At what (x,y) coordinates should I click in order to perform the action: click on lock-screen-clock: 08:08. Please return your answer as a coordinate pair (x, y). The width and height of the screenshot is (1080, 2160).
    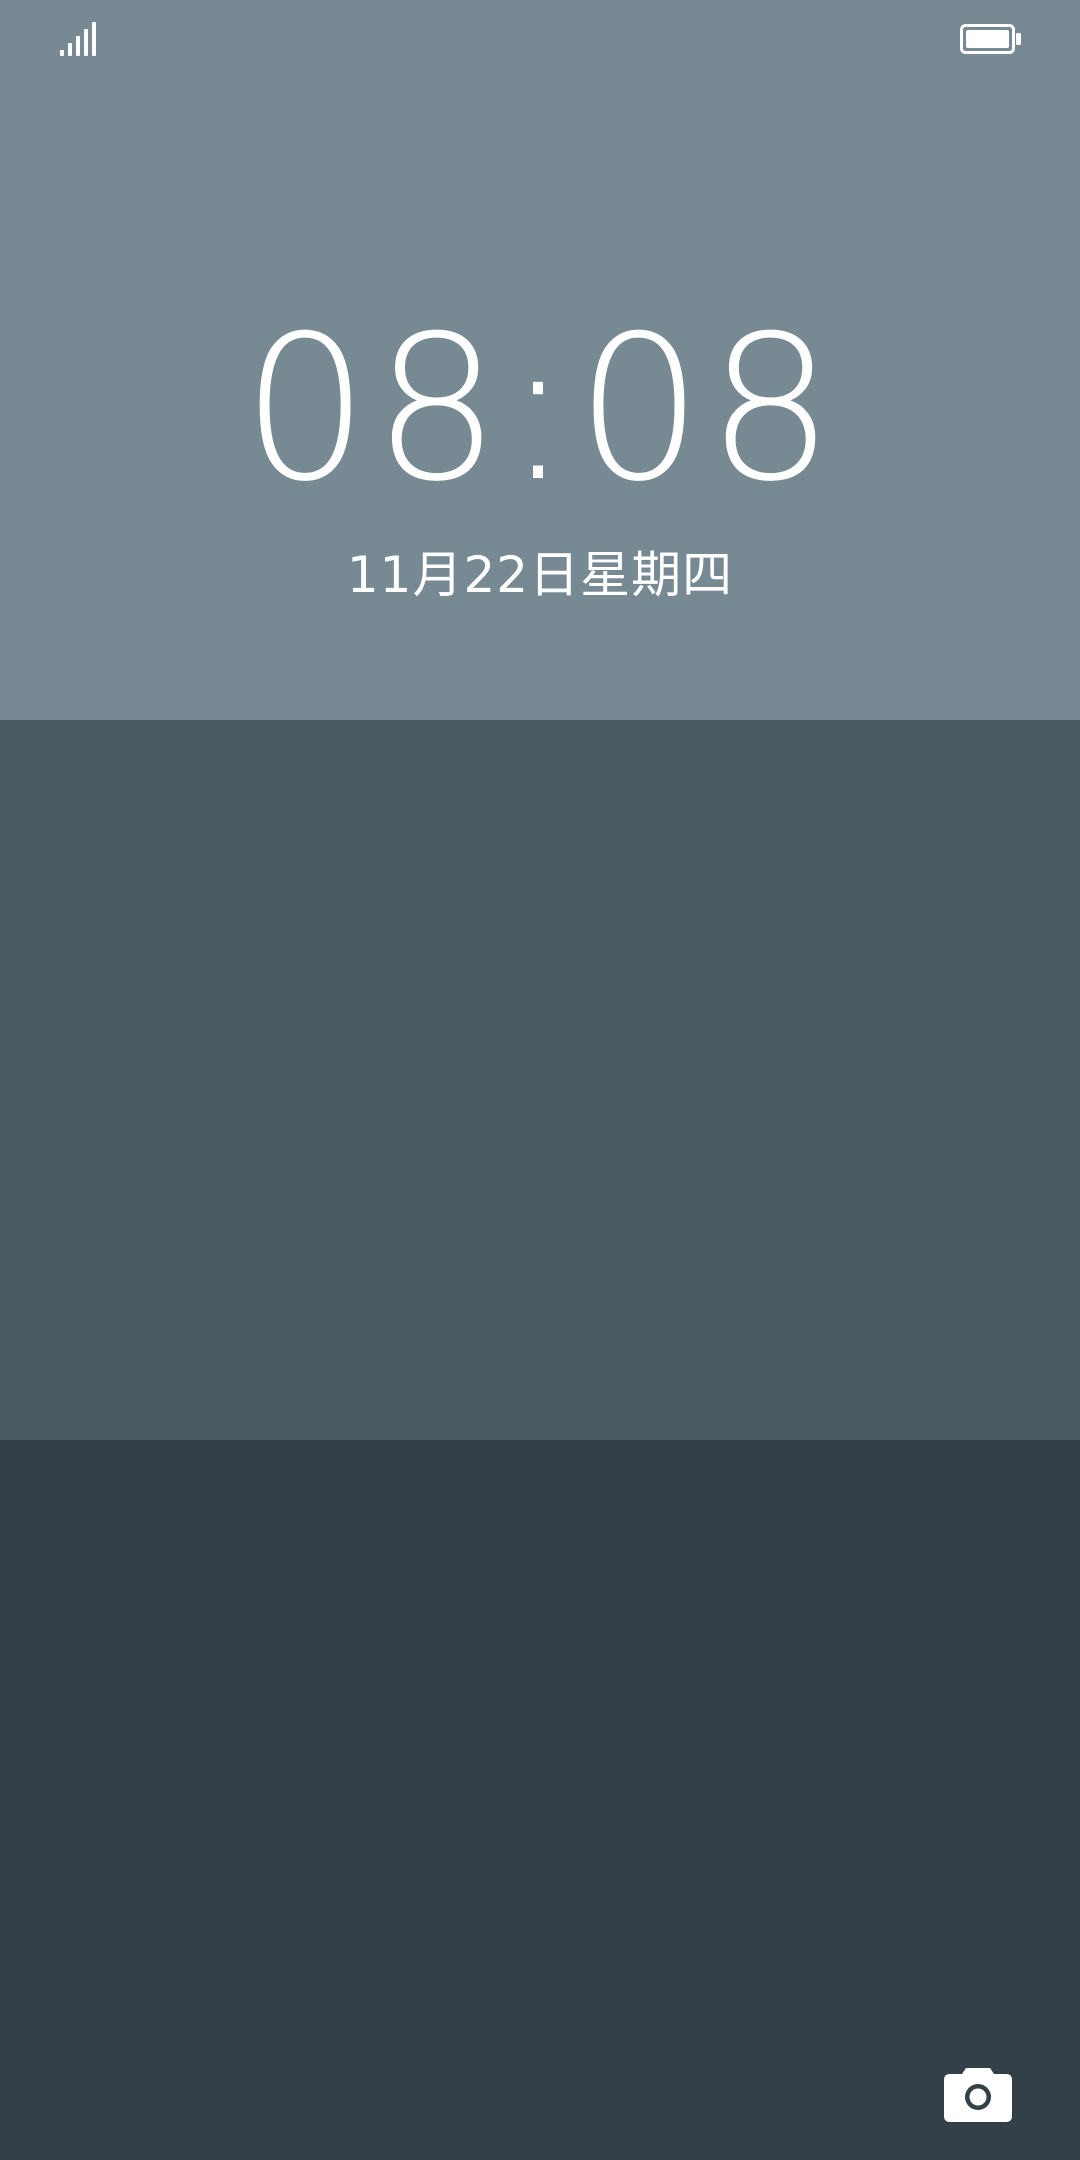
    Looking at the image, I should click on (540, 409).